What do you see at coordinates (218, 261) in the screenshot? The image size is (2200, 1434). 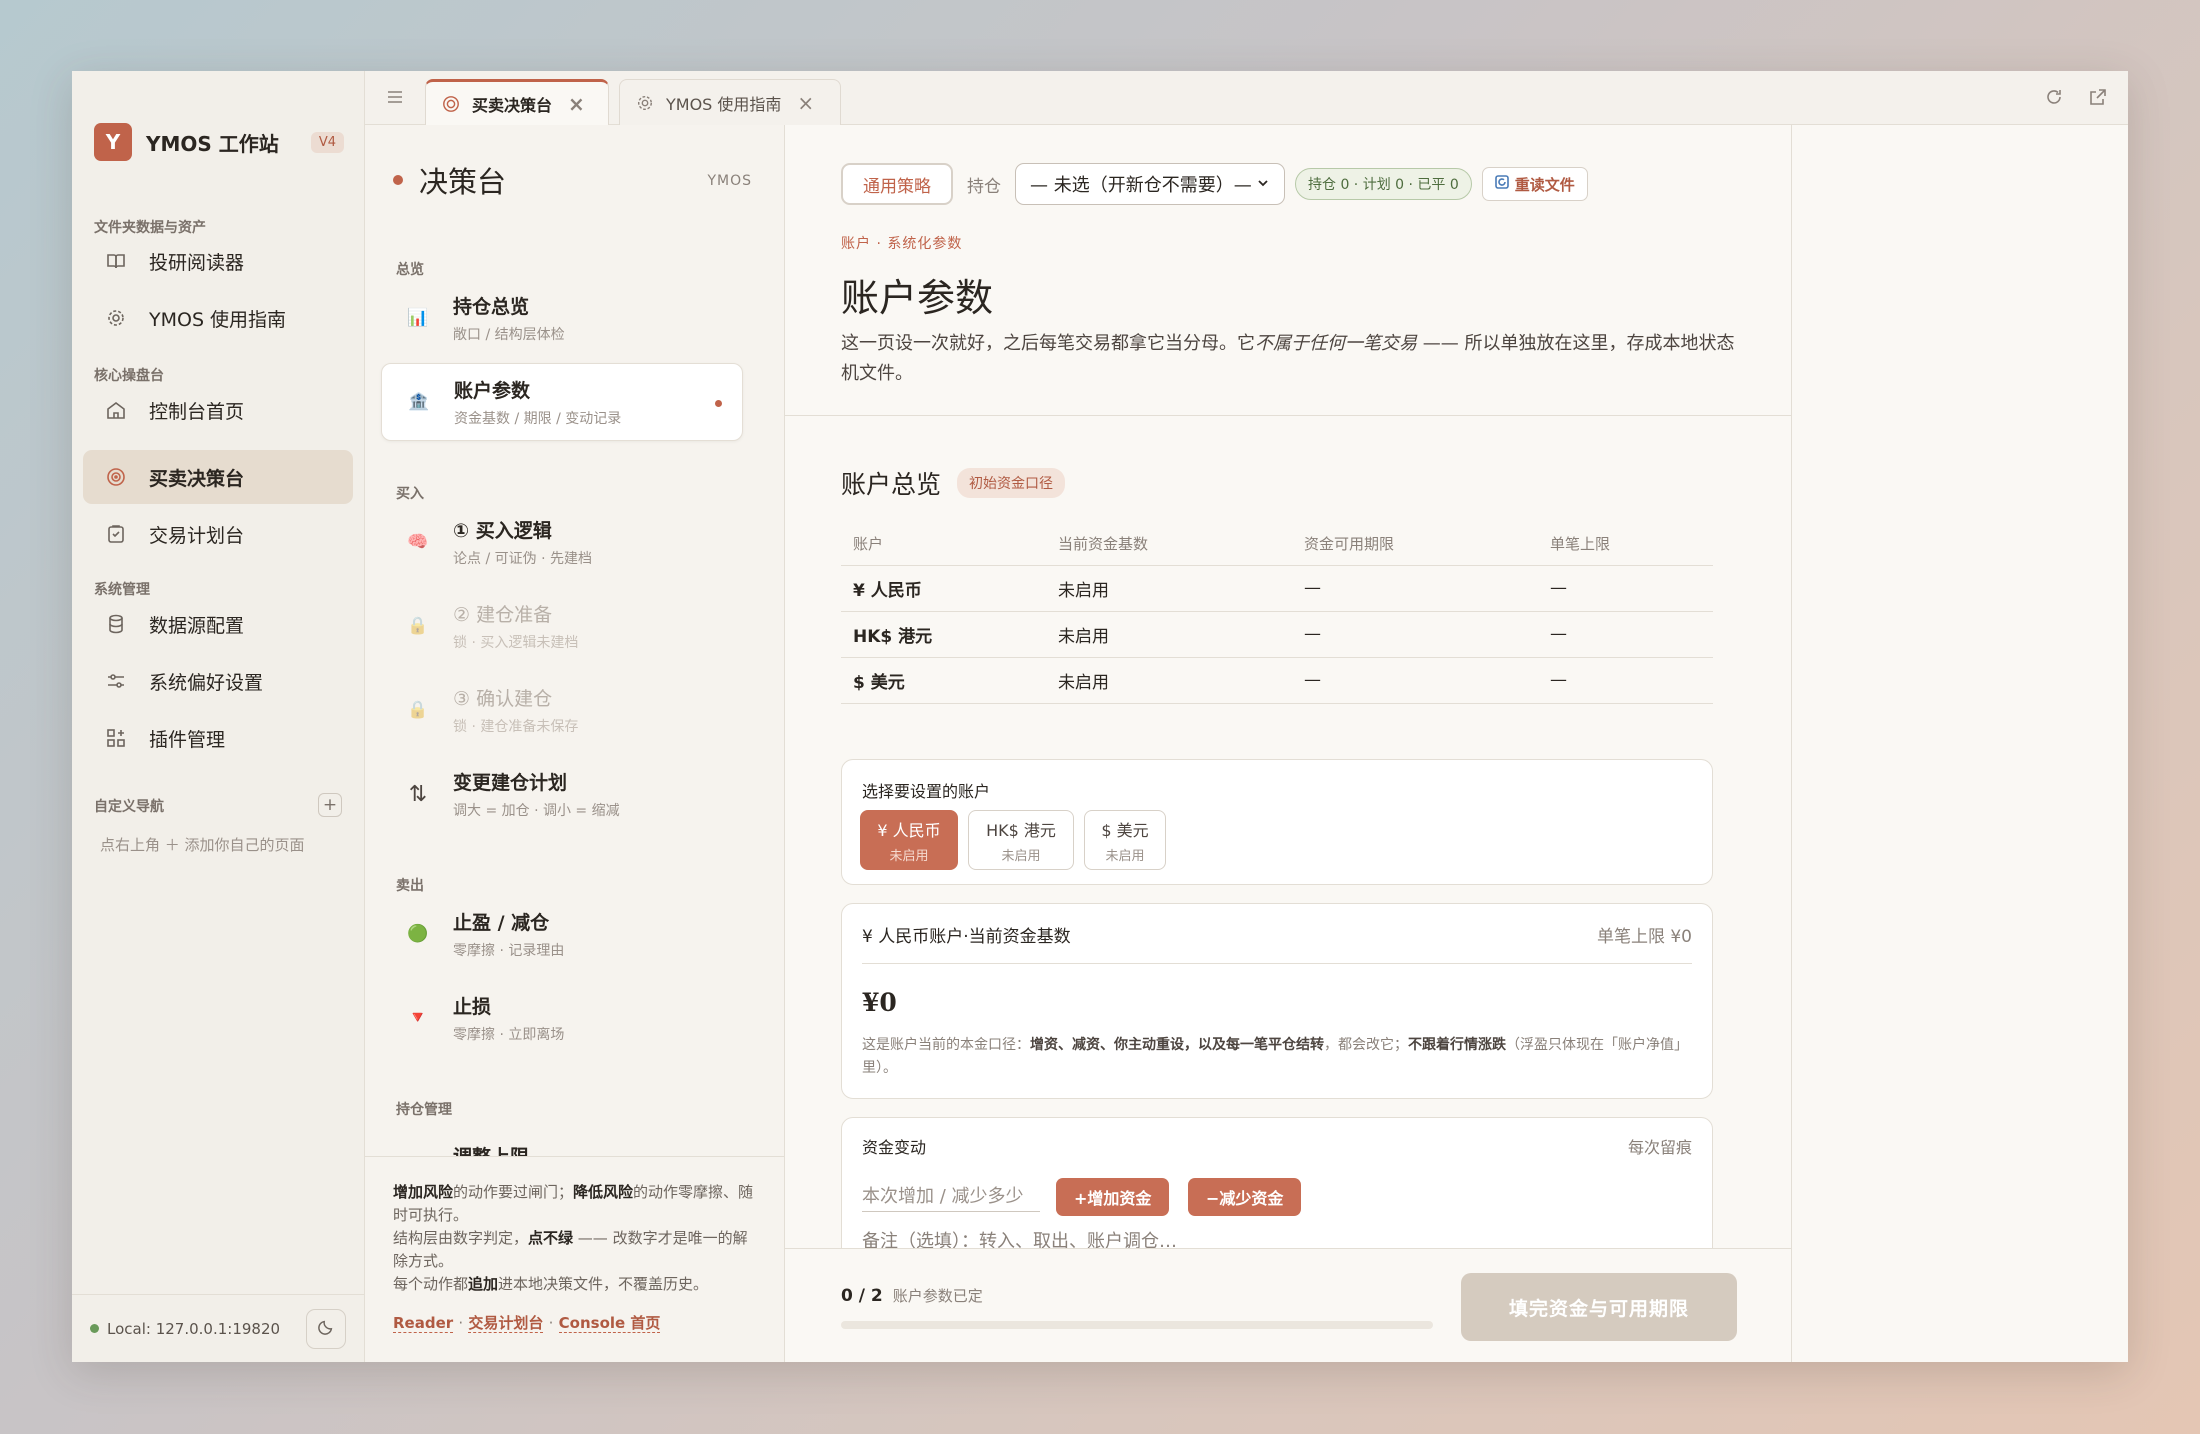 I see `sidebar-item-reader: 投研阅读器` at bounding box center [218, 261].